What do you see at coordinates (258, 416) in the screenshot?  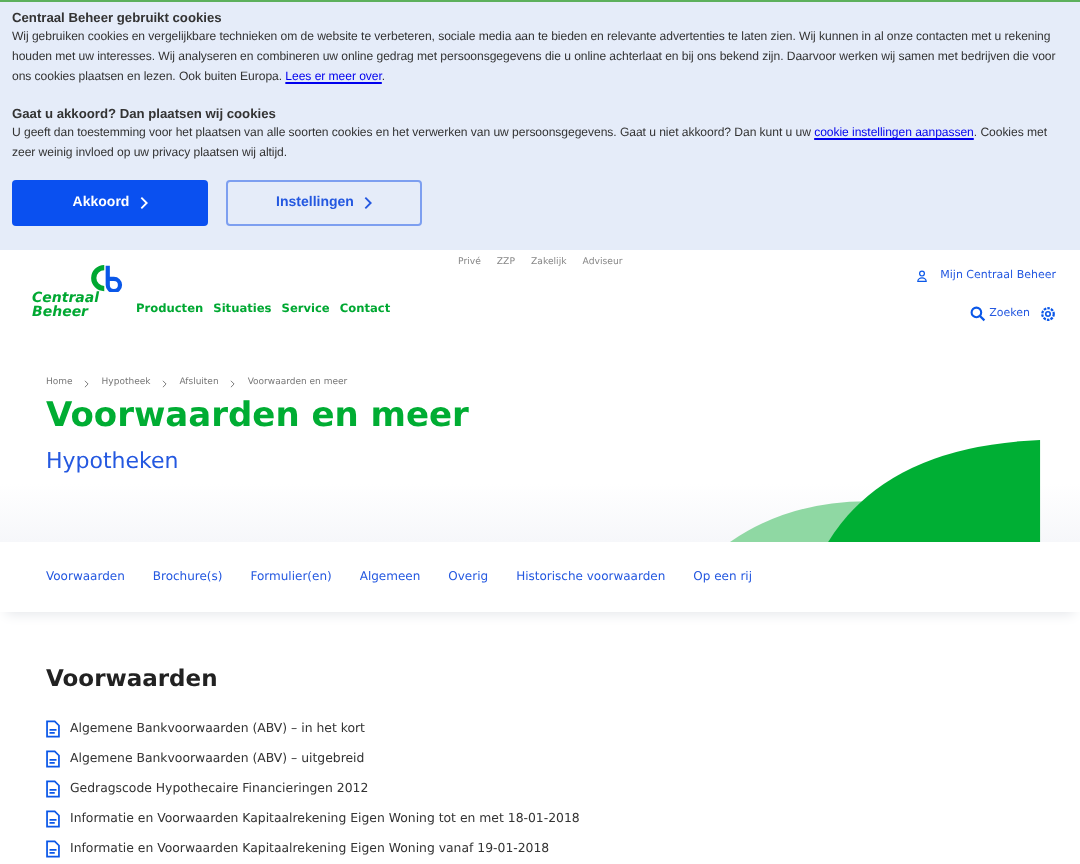 I see `page-title: Voorwaarden en meer` at bounding box center [258, 416].